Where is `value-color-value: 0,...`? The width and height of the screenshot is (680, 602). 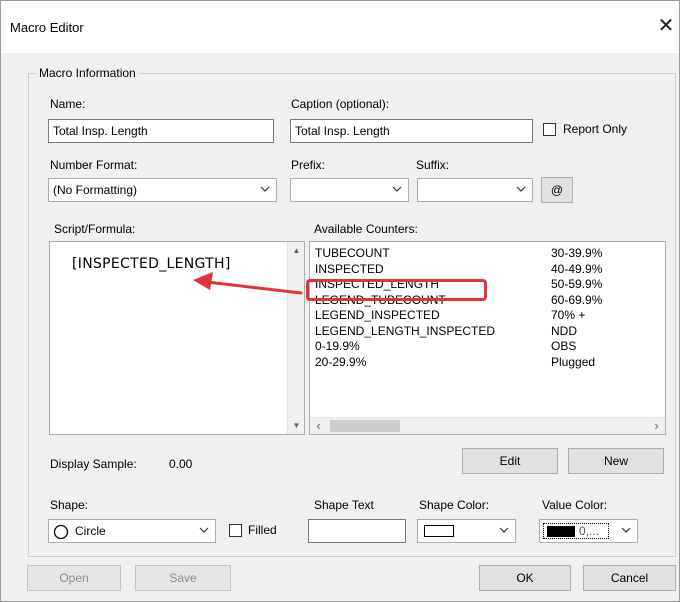
value-color-value: 0,... is located at coordinates (589, 531).